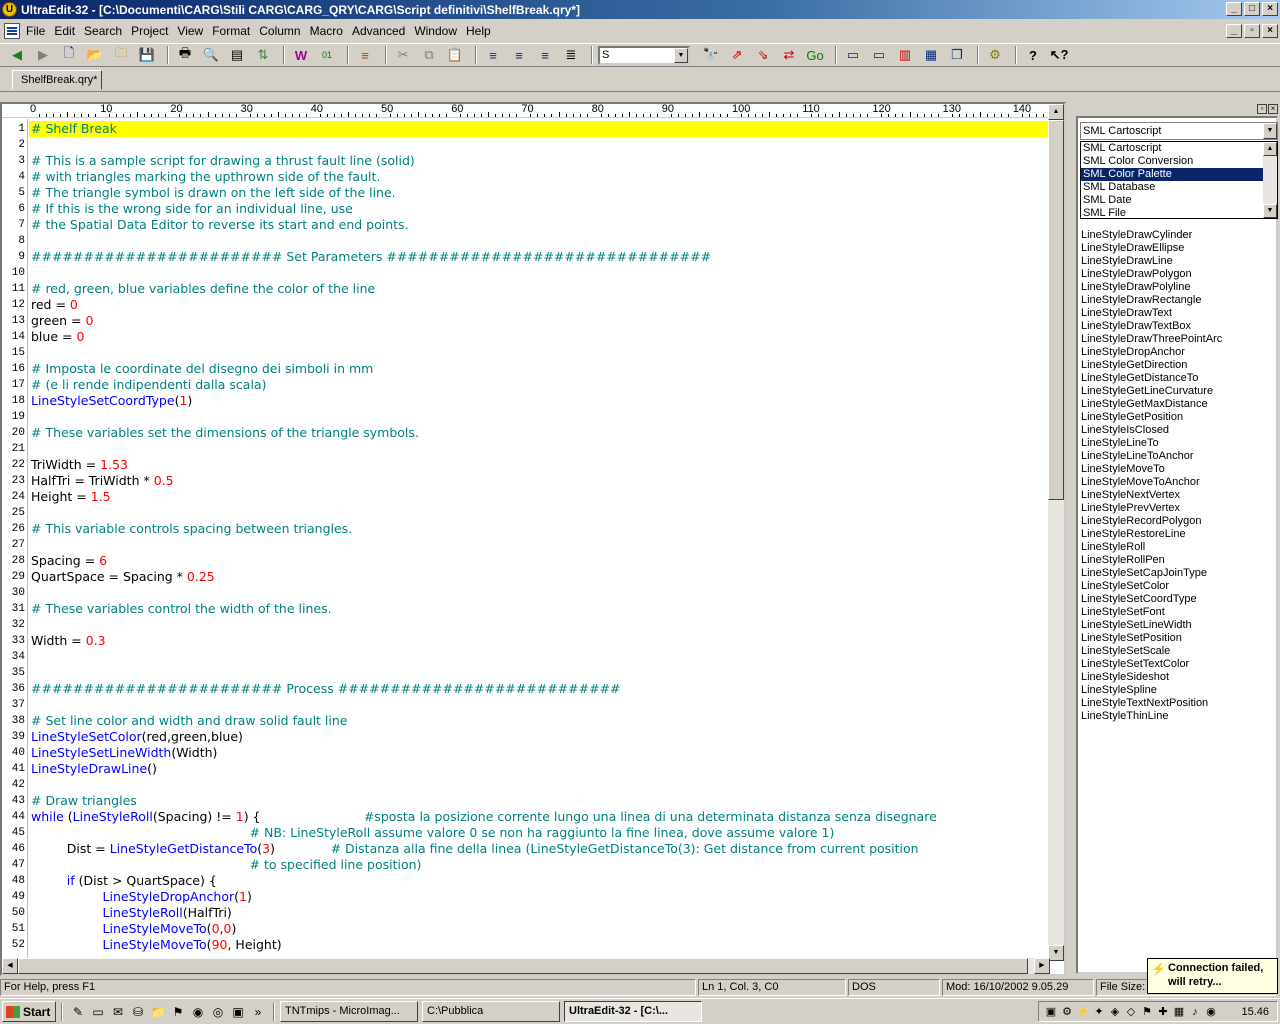 This screenshot has height=1024, width=1280. I want to click on replace-icon: ⇄, so click(789, 55).